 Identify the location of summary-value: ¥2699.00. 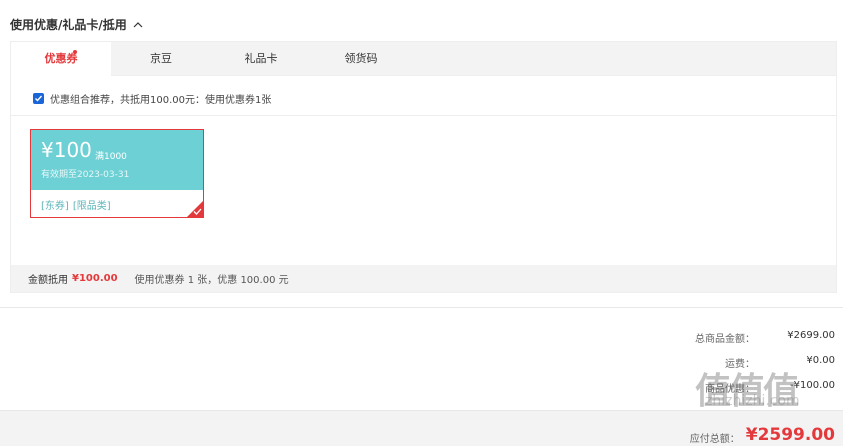
(811, 335).